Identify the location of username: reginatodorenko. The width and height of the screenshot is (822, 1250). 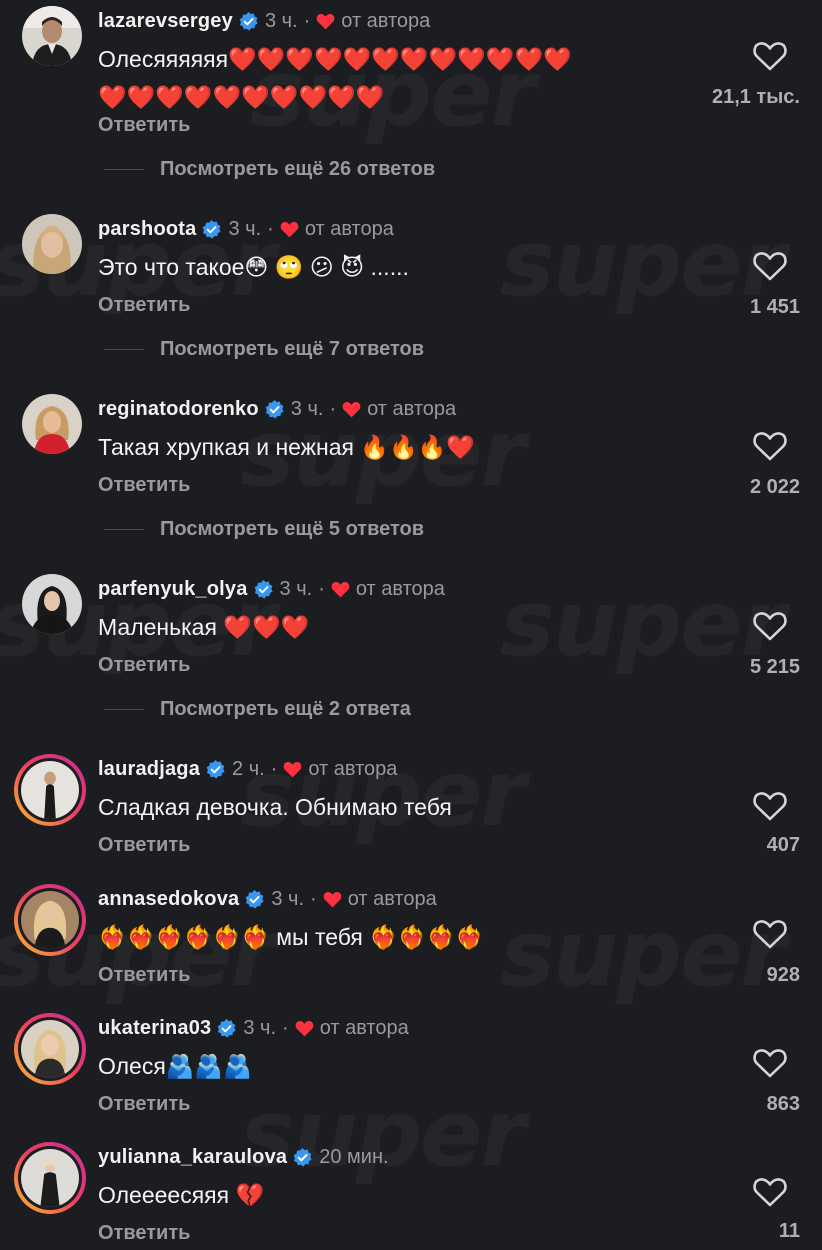
(178, 409).